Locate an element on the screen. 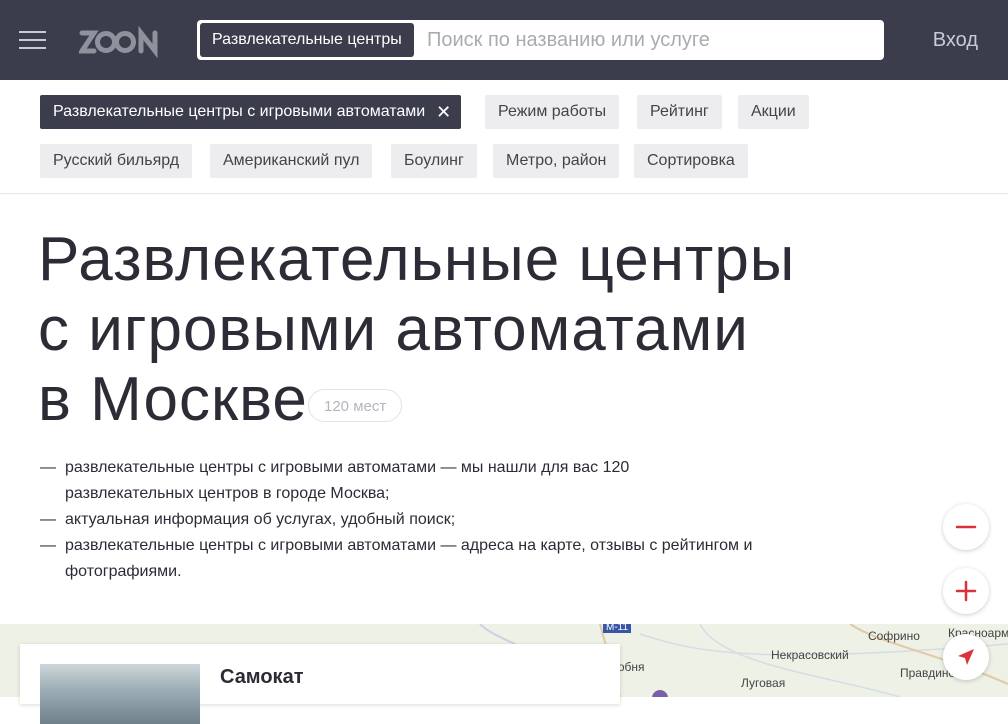 The width and height of the screenshot is (1008, 724). menu-icon is located at coordinates (32, 41).